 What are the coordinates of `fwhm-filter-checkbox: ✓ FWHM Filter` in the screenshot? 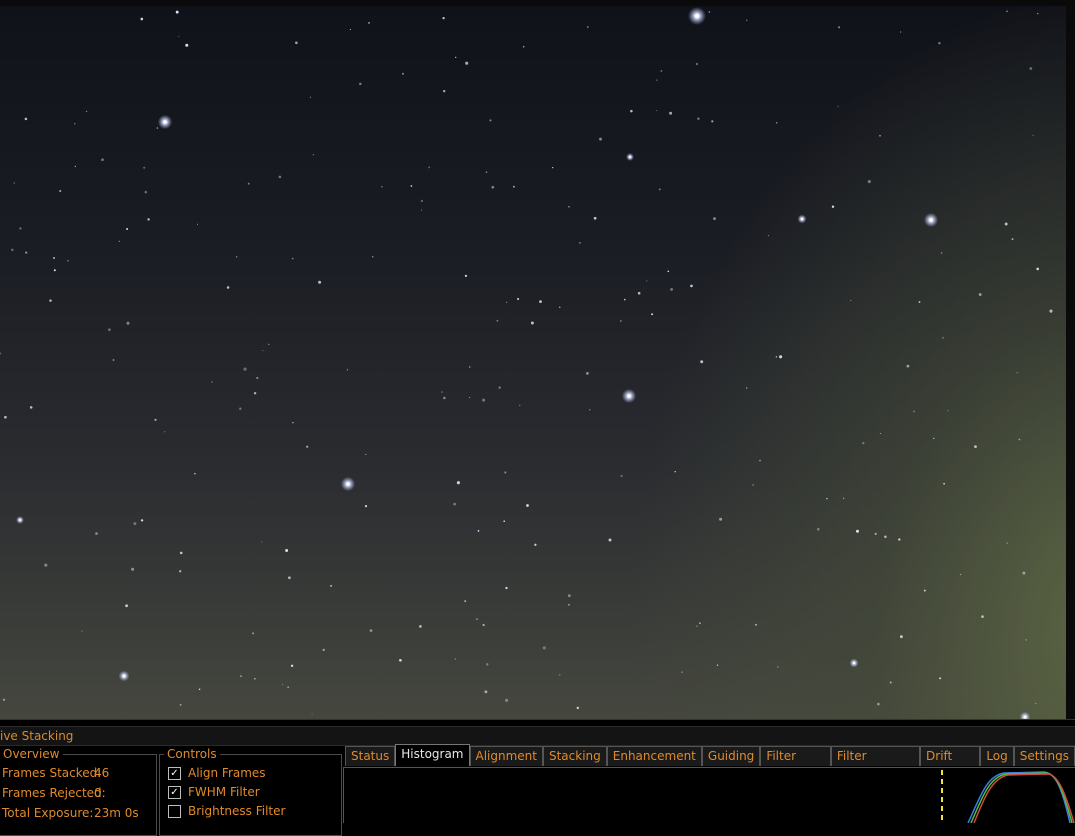 It's located at (214, 792).